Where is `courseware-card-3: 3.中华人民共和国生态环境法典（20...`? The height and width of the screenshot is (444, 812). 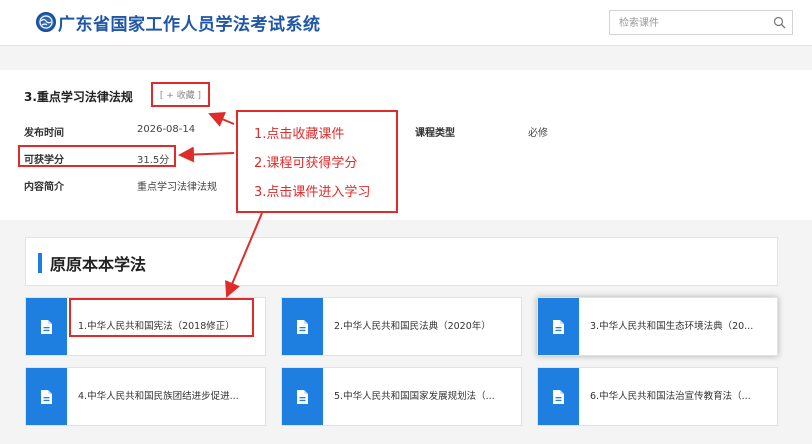 courseware-card-3: 3.中华人民共和国生态环境法典（20... is located at coordinates (657, 326).